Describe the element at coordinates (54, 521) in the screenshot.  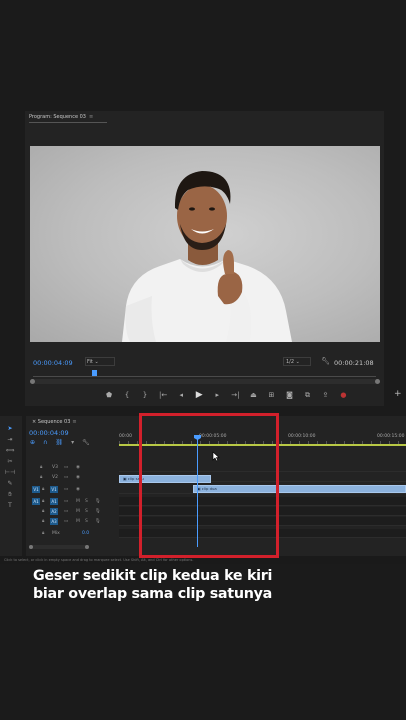
I see `target-track-a3: A3` at that location.